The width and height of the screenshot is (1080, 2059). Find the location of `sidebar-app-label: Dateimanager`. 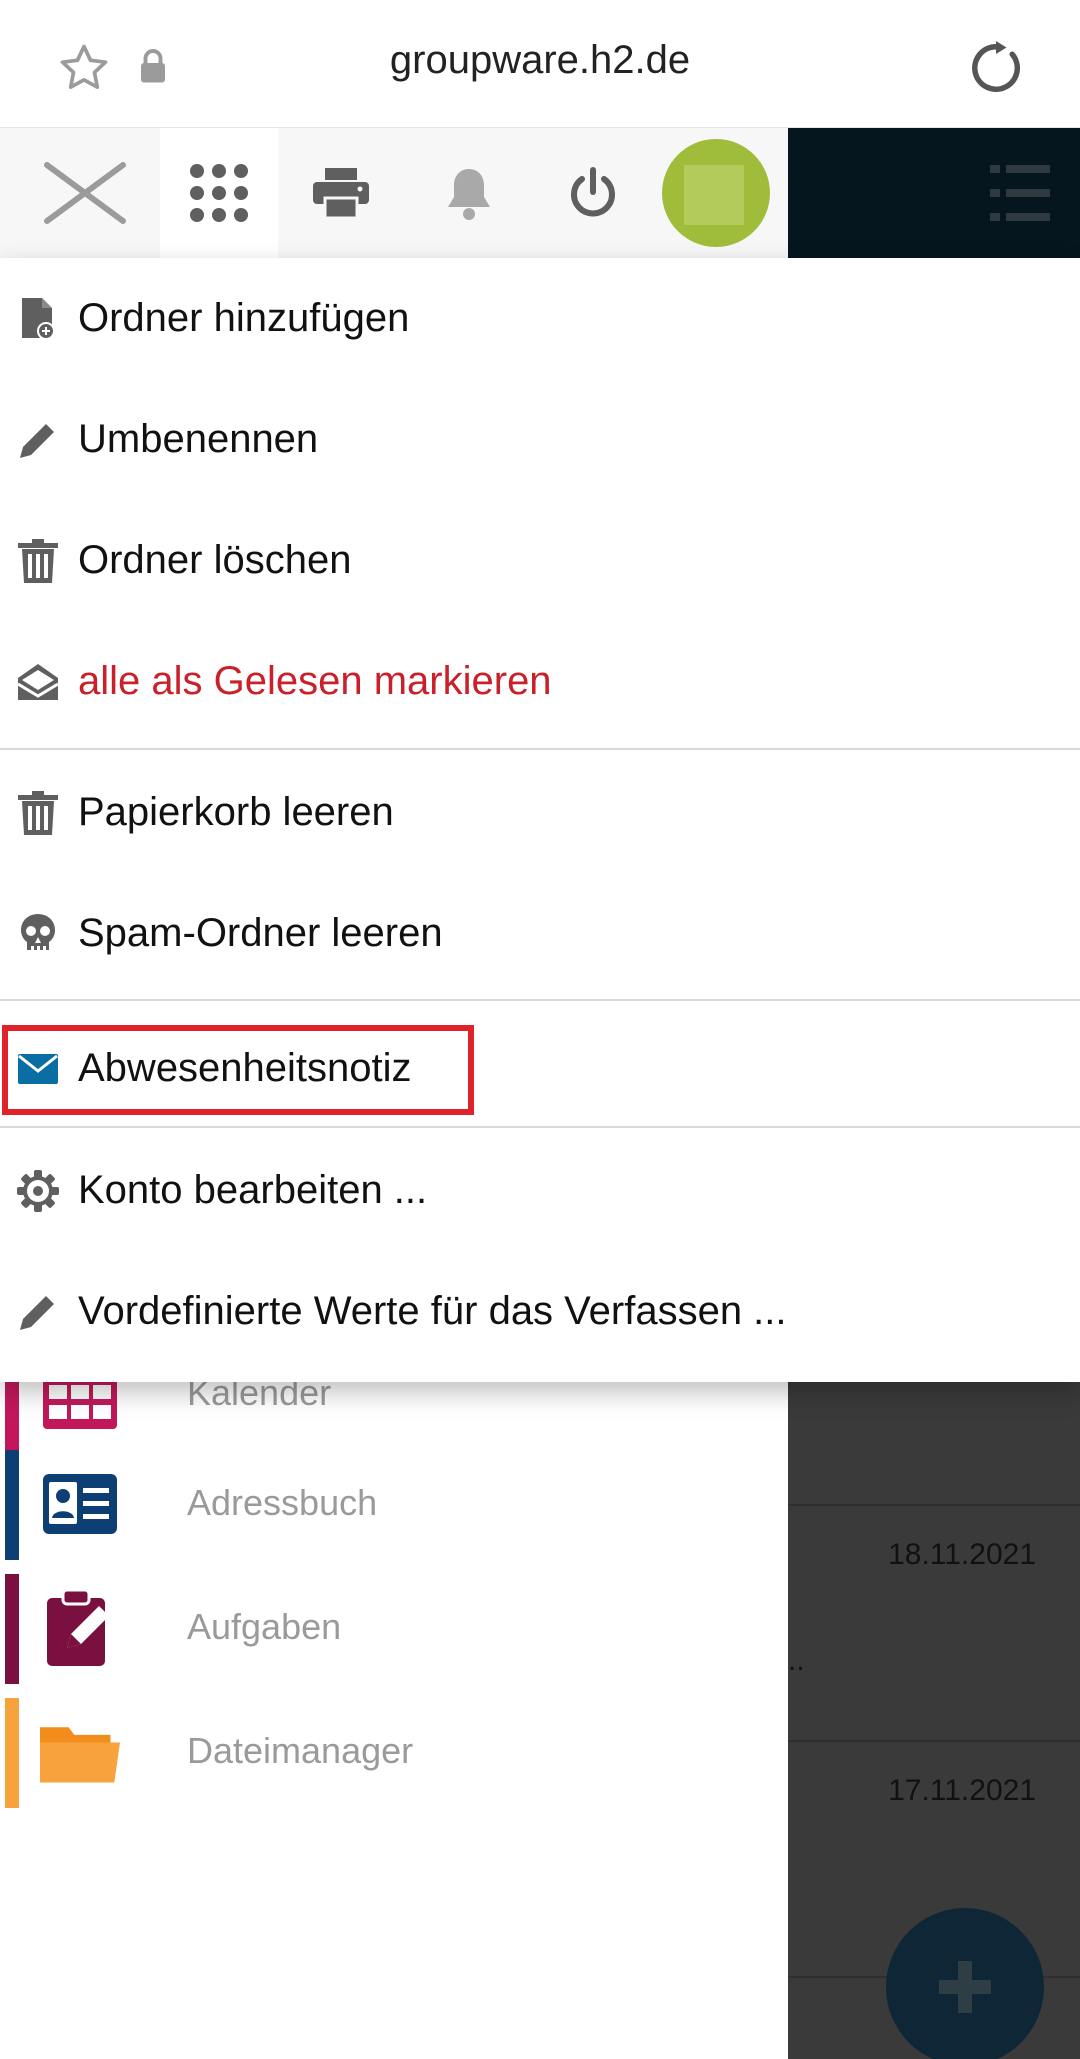

sidebar-app-label: Dateimanager is located at coordinates (300, 1750).